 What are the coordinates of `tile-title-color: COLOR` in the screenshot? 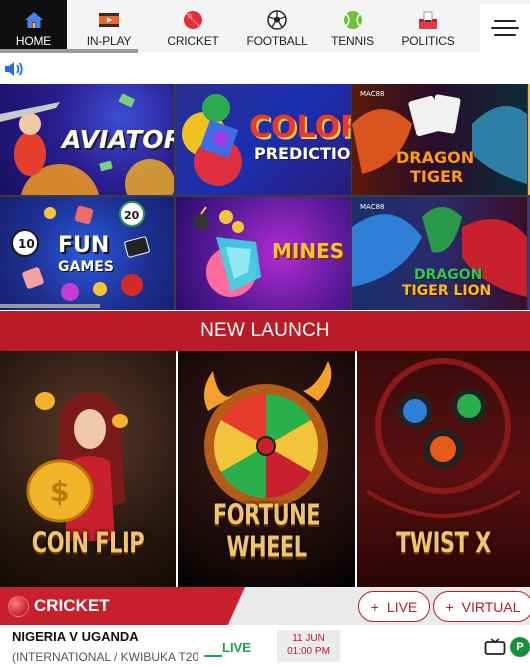 It's located at (300, 127).